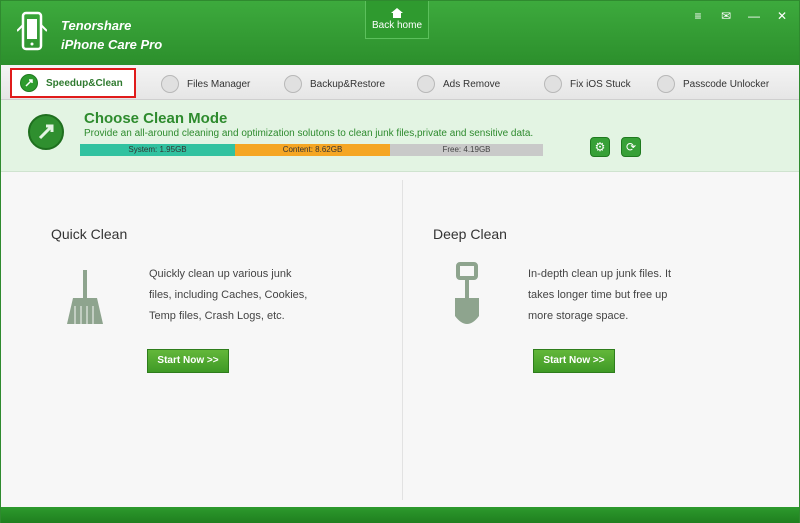  I want to click on tab-backup-restore: Backup&Restore, so click(334, 84).